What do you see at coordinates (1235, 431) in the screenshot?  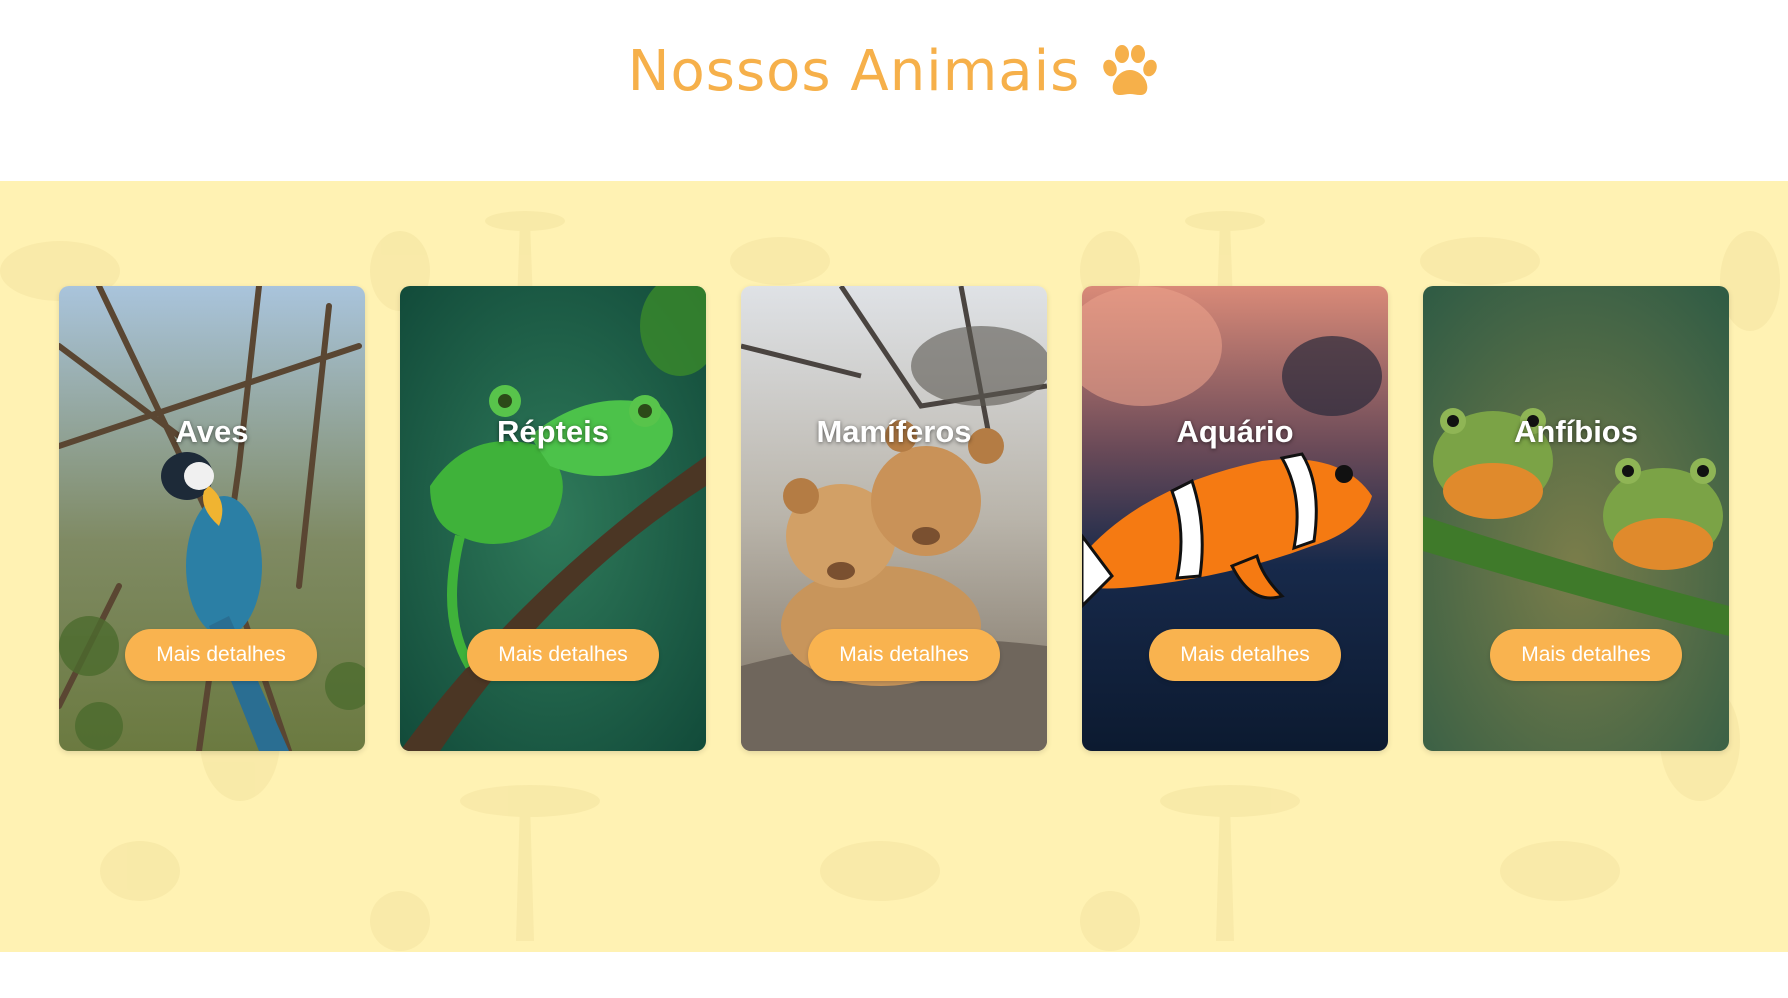 I see `card-title: Aquário` at bounding box center [1235, 431].